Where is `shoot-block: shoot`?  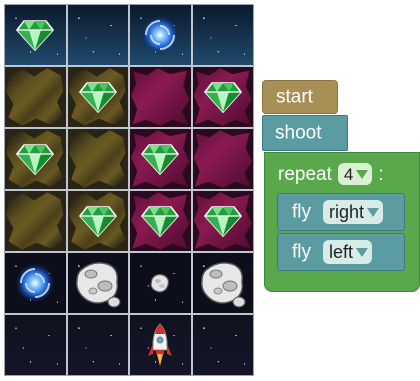
shoot-block: shoot is located at coordinates (305, 133).